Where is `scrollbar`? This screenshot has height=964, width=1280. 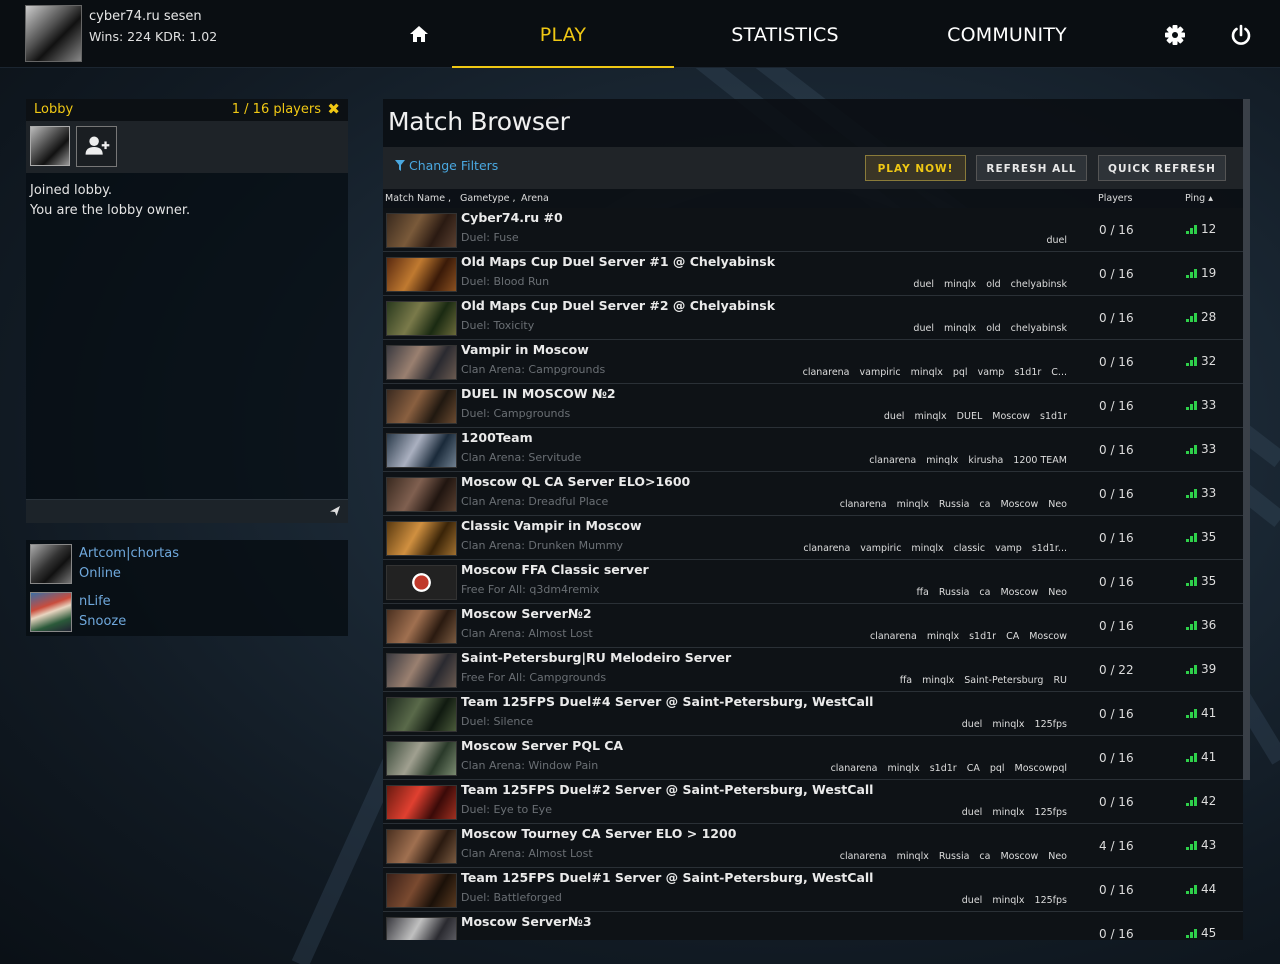 scrollbar is located at coordinates (1246, 439).